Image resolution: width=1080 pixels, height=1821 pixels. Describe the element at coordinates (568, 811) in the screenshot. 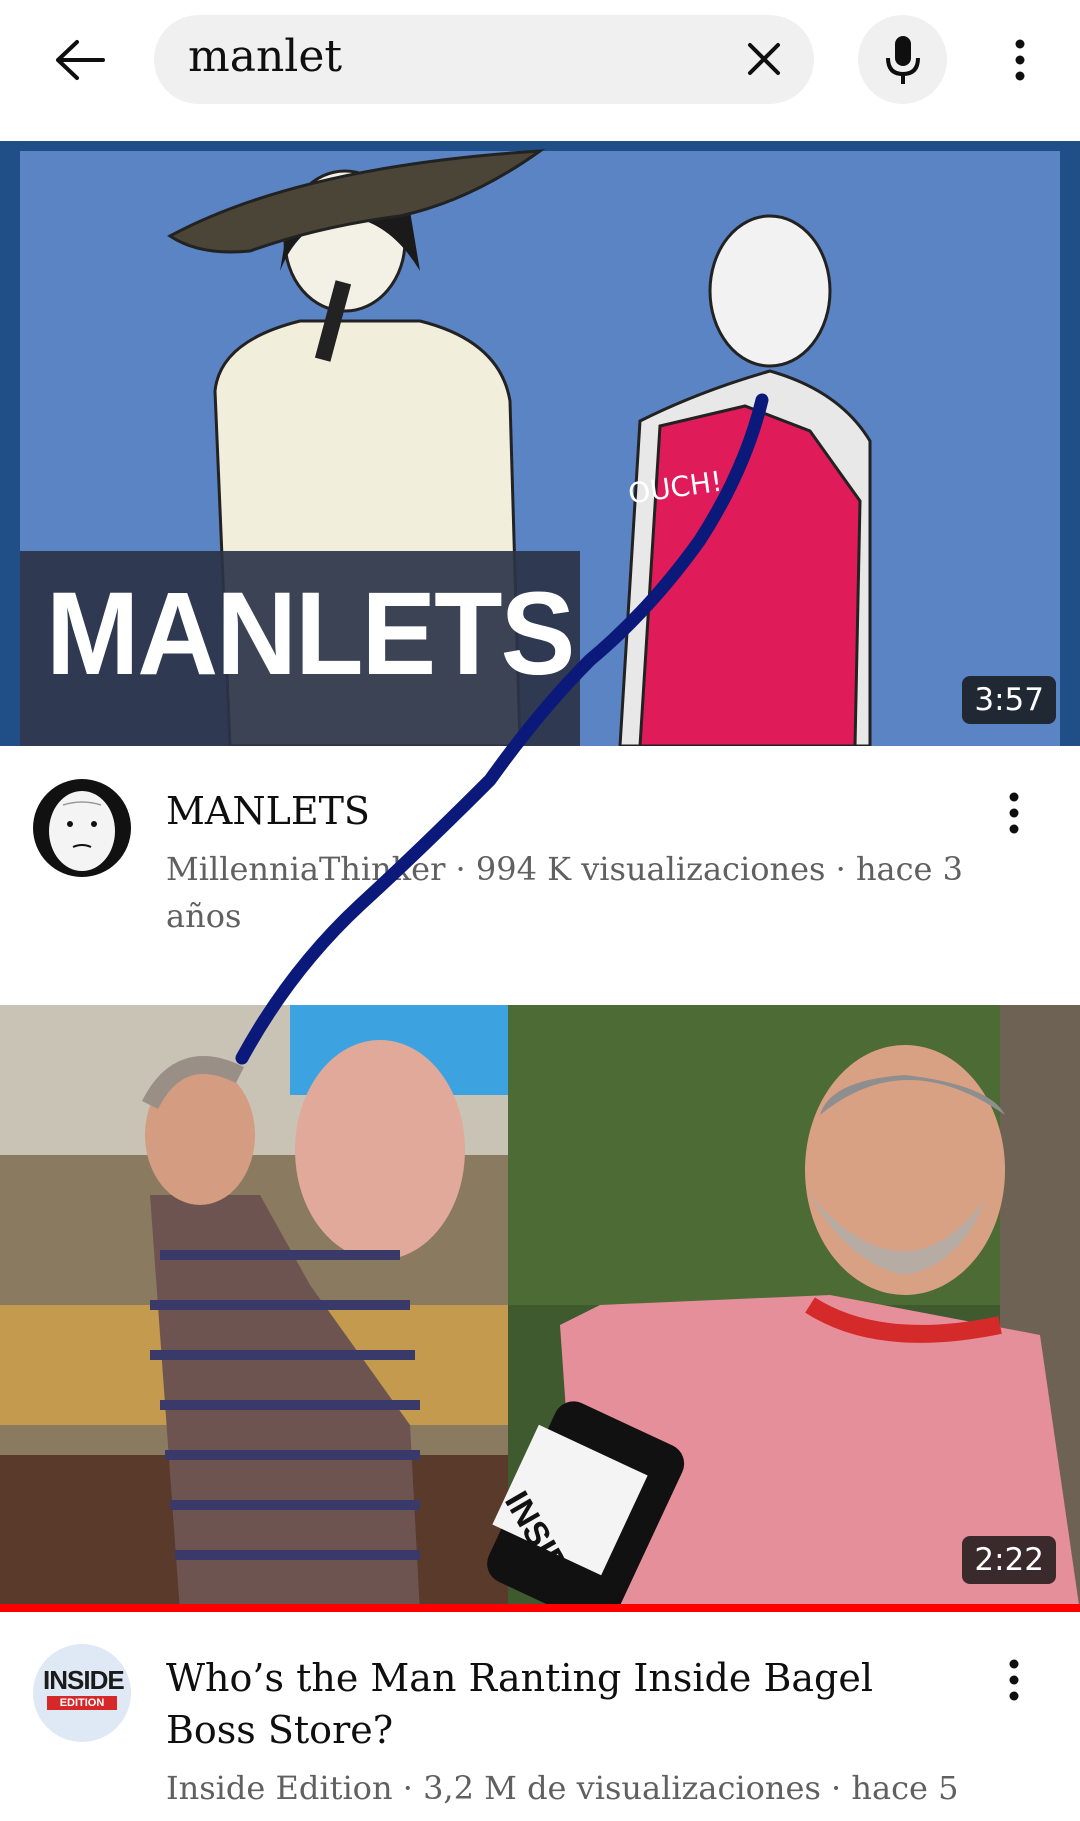

I see `video-title: MANLETS` at that location.